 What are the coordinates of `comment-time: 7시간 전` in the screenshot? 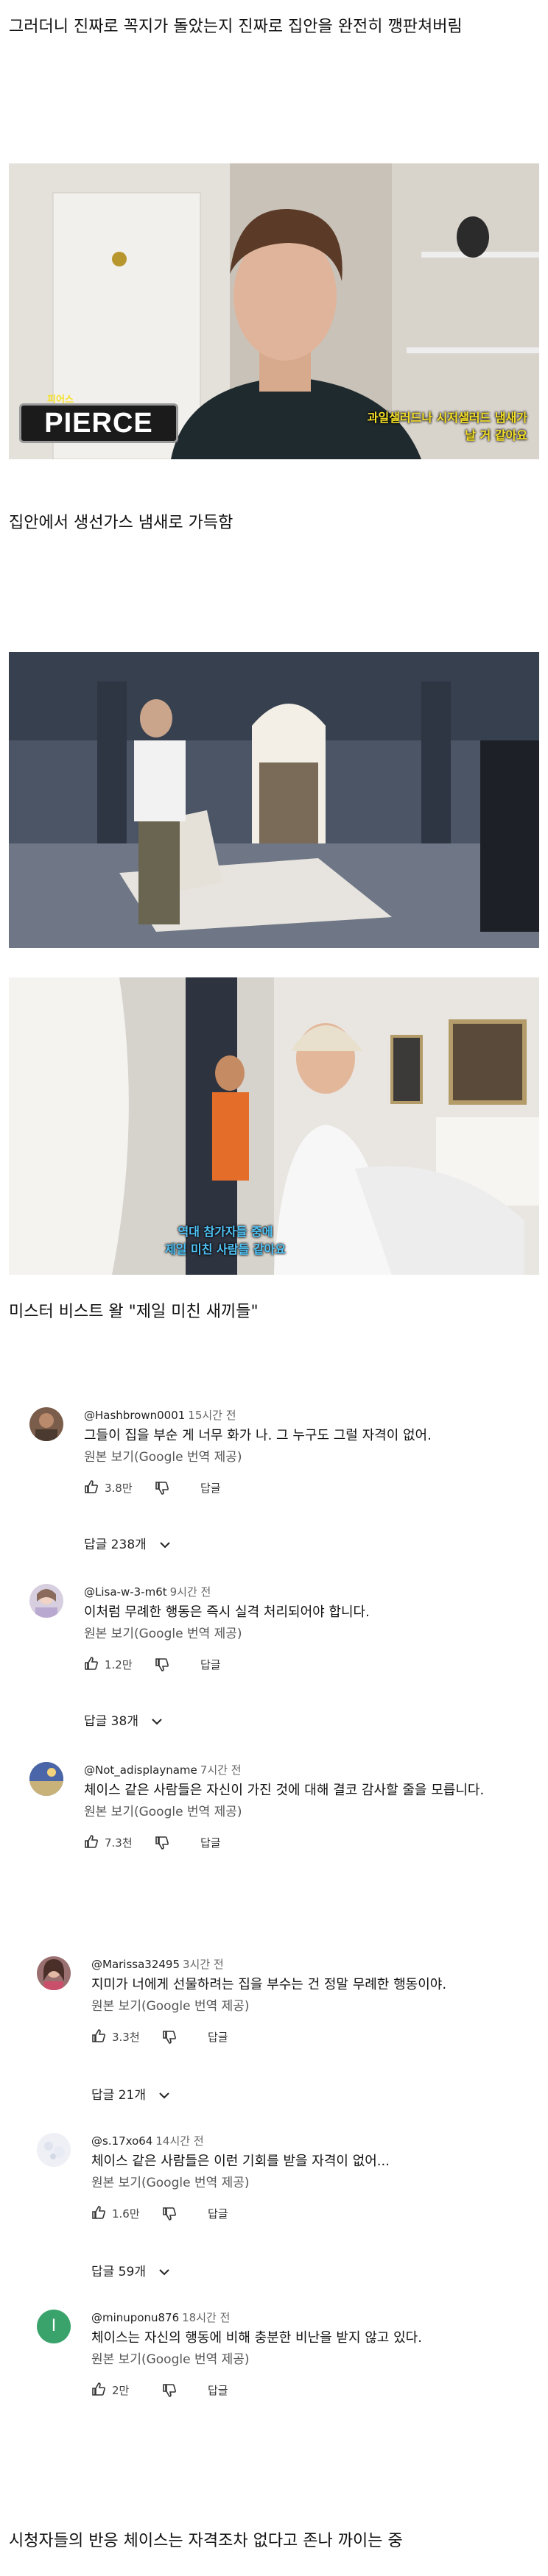 It's located at (221, 1770).